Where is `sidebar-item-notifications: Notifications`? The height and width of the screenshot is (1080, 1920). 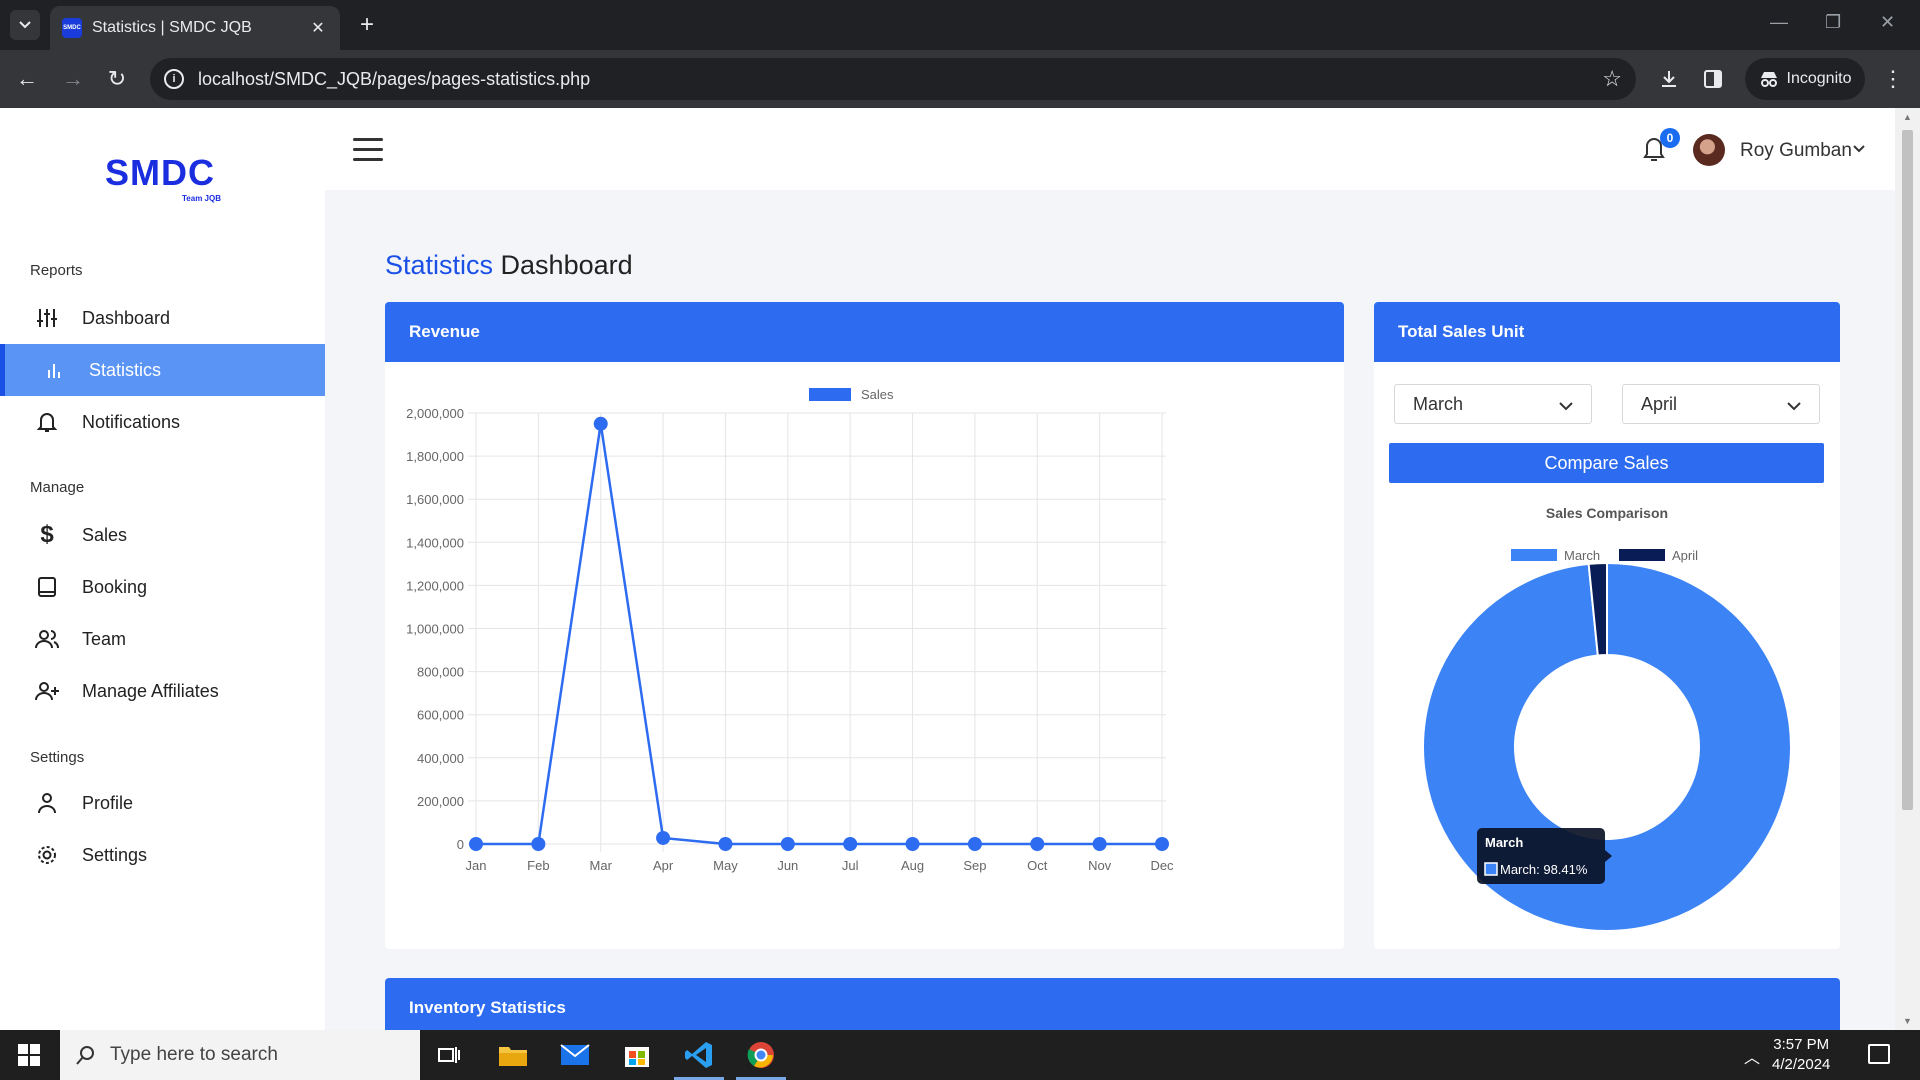 sidebar-item-notifications: Notifications is located at coordinates (162, 422).